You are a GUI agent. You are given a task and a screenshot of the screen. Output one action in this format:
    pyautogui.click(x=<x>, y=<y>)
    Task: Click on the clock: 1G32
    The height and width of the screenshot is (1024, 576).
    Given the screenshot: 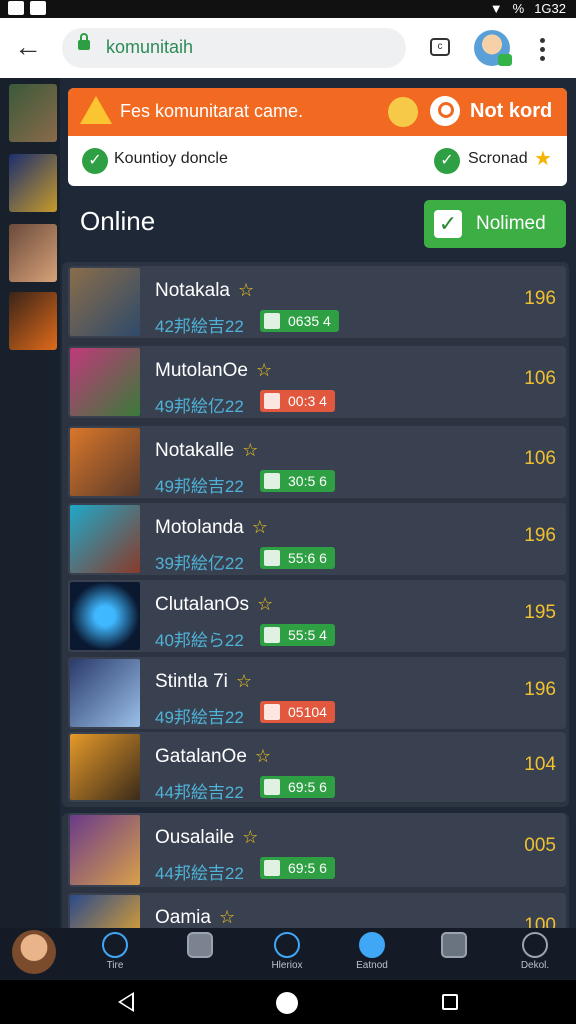 What is the action you would take?
    pyautogui.click(x=550, y=8)
    